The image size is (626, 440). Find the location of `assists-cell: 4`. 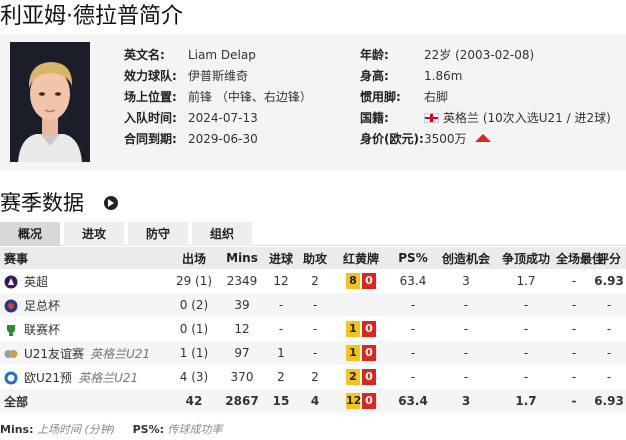

assists-cell: 4 is located at coordinates (315, 401).